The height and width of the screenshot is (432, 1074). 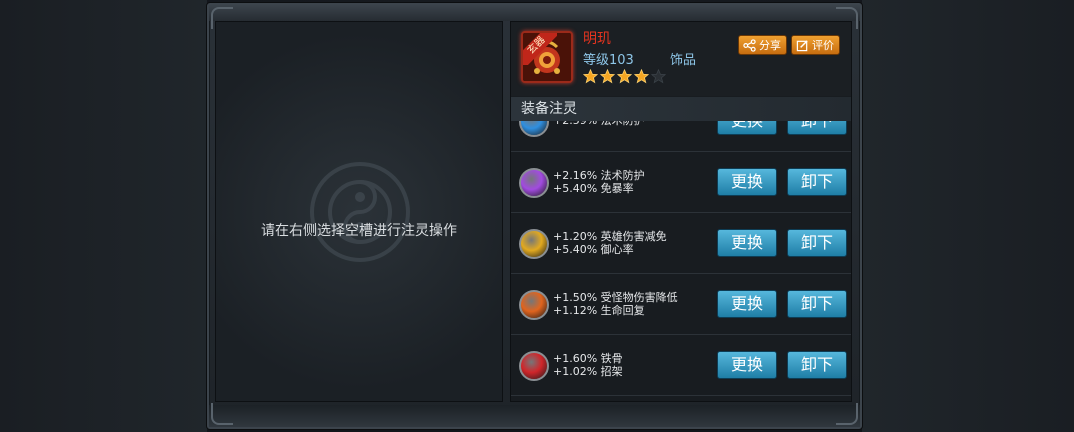 I want to click on slot-stat-line: +1.50% 受怪物伤害降低, so click(x=615, y=297).